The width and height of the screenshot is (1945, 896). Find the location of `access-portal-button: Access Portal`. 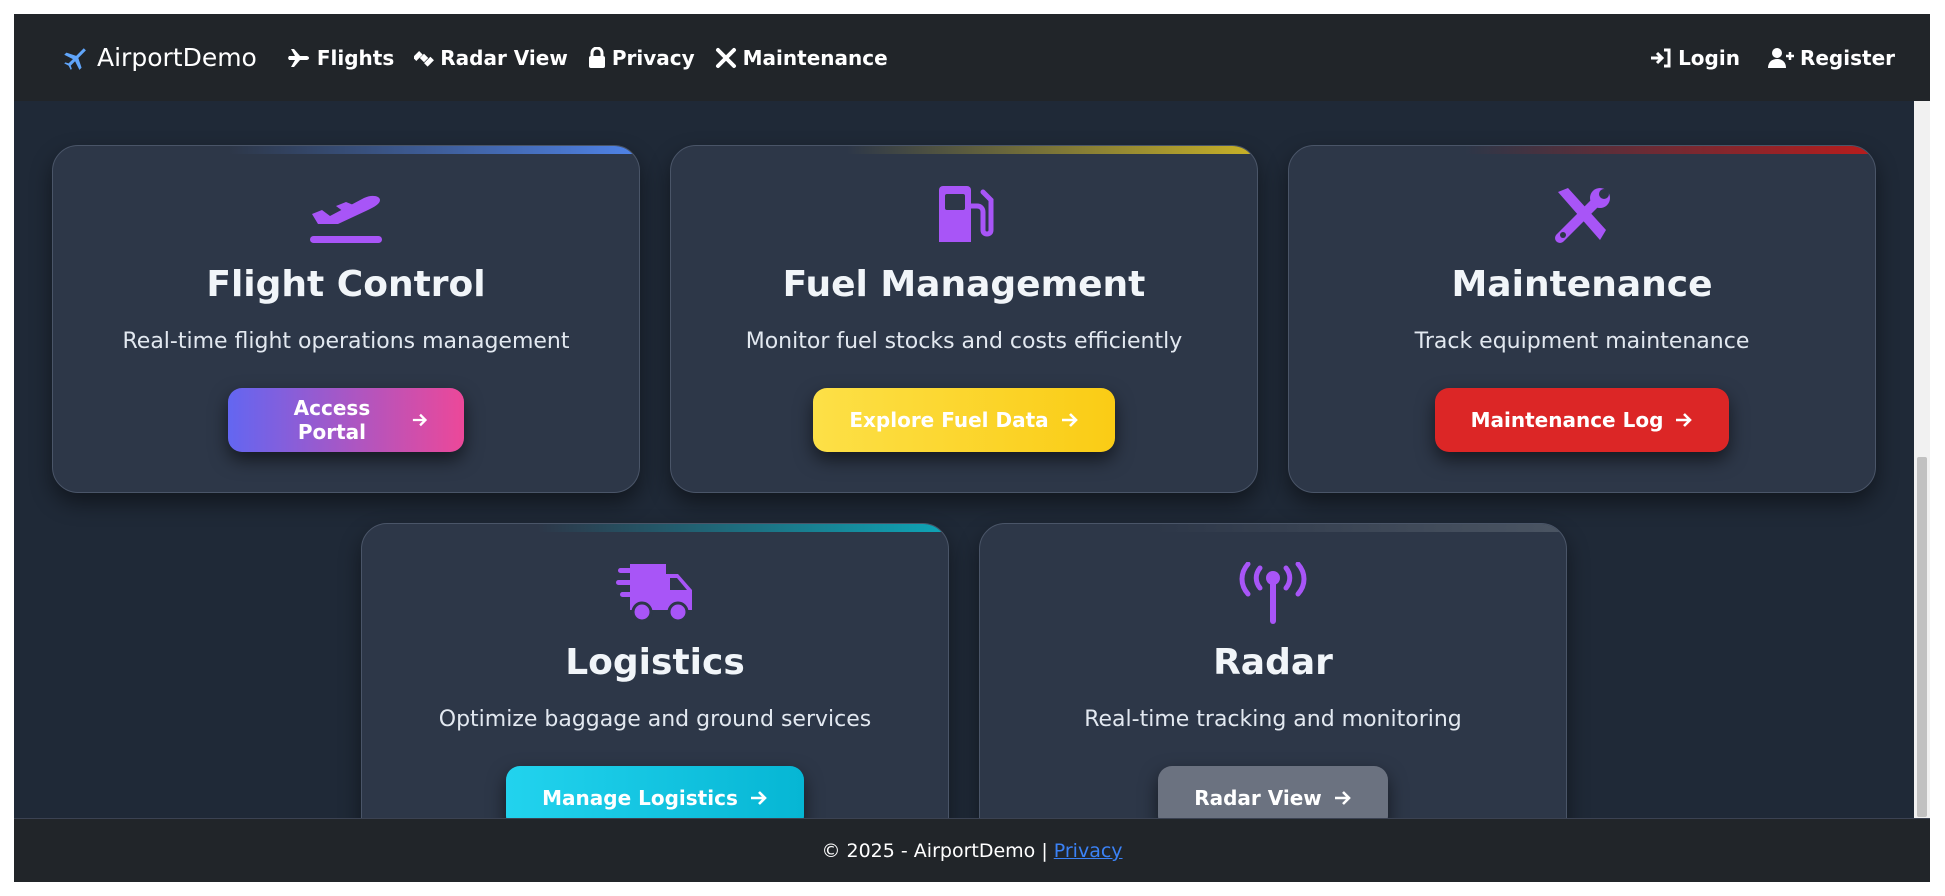

access-portal-button: Access Portal is located at coordinates (346, 420).